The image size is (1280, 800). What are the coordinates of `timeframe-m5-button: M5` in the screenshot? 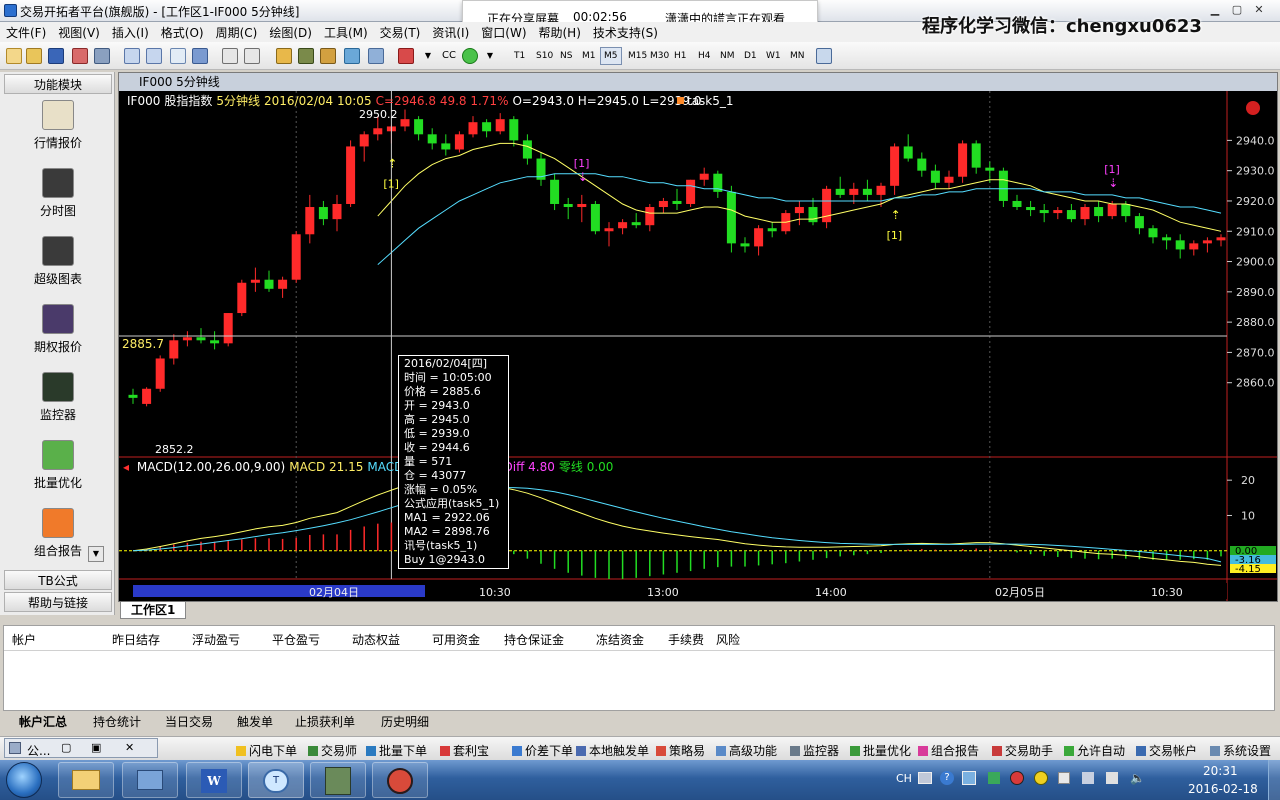 It's located at (611, 56).